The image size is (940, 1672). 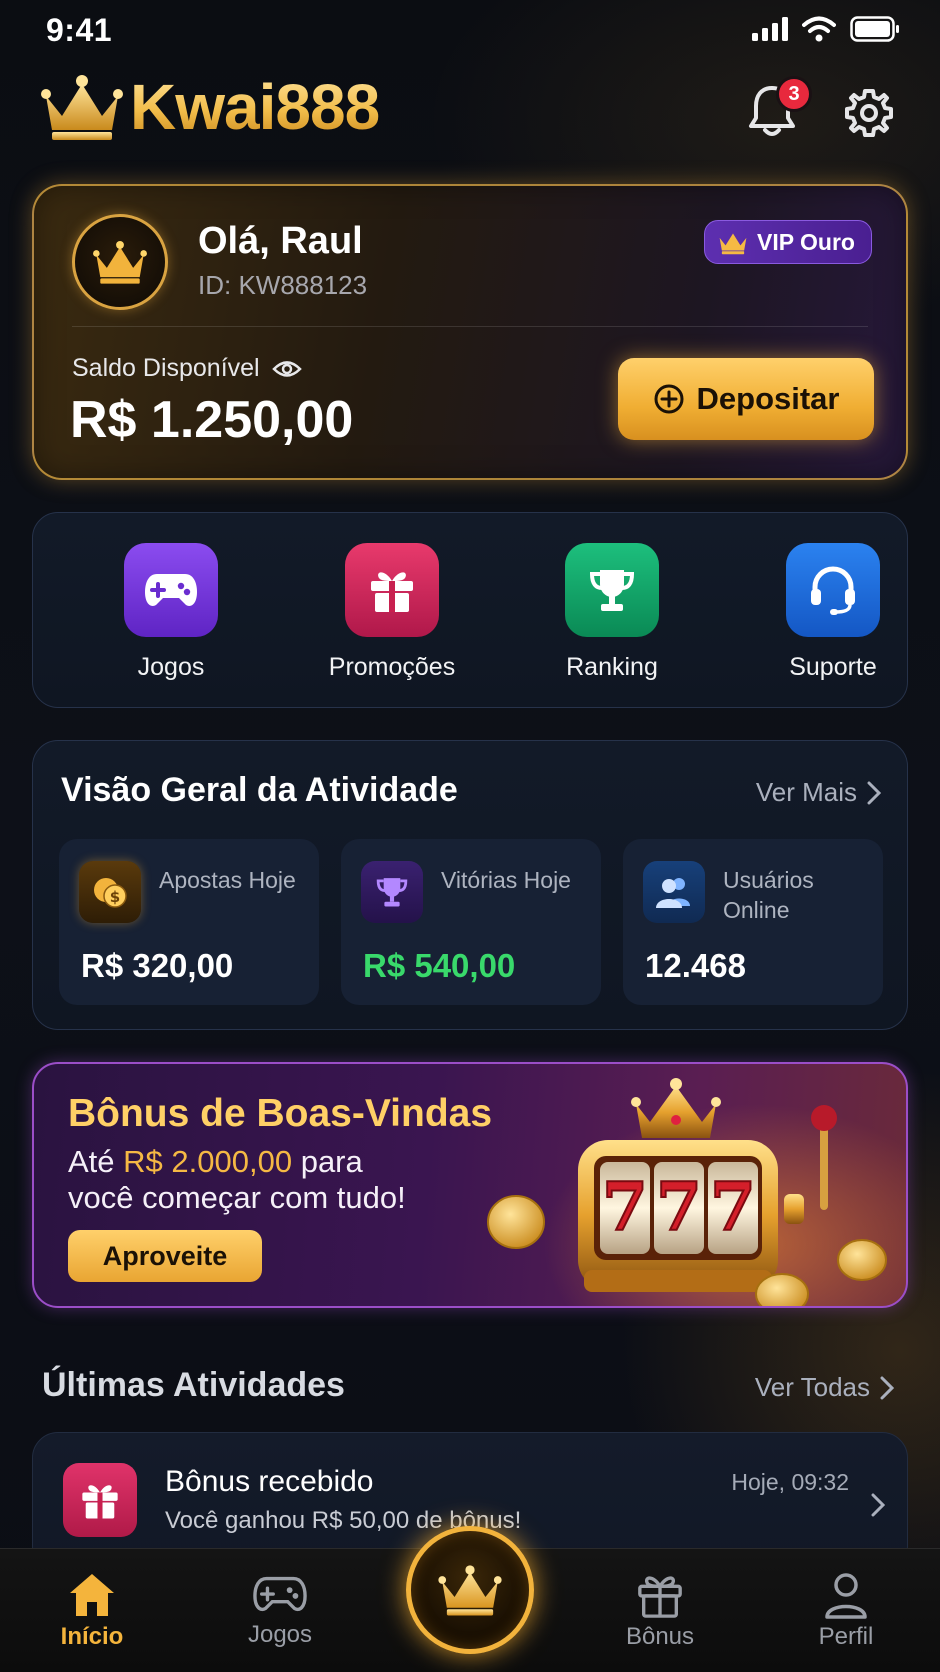 What do you see at coordinates (869, 113) in the screenshot?
I see `gear-icon` at bounding box center [869, 113].